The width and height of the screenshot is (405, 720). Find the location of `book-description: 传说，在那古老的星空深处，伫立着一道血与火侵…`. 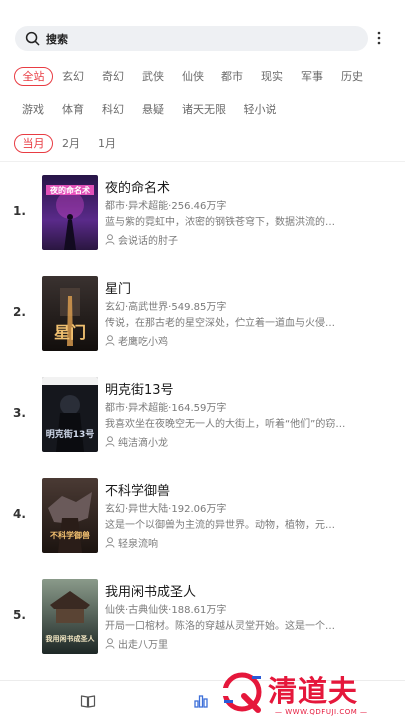

book-description: 传说，在那古老的星空深处，伫立着一道血与火侵… is located at coordinates (220, 323).